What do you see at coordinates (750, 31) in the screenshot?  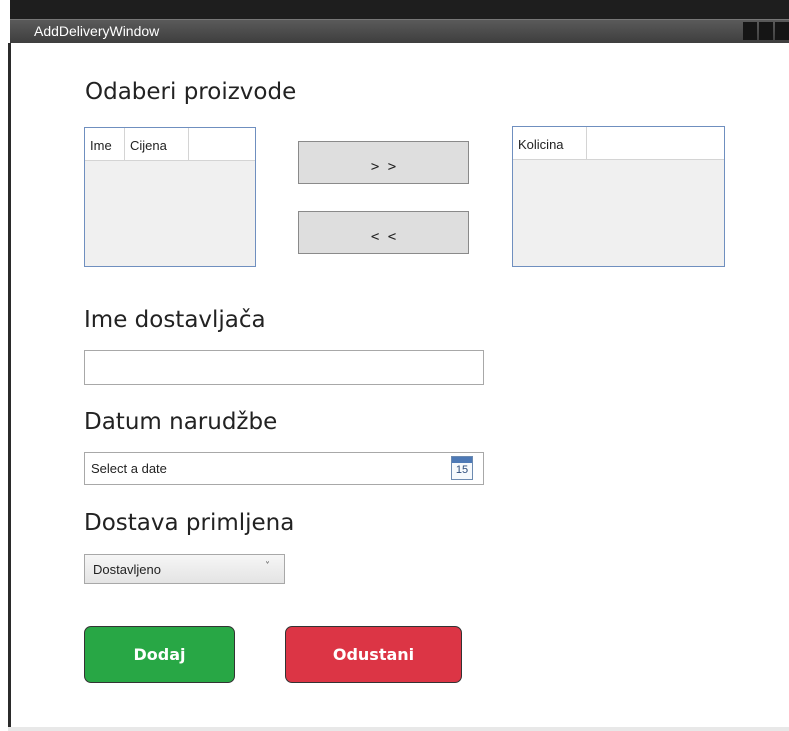 I see `minimize-button` at bounding box center [750, 31].